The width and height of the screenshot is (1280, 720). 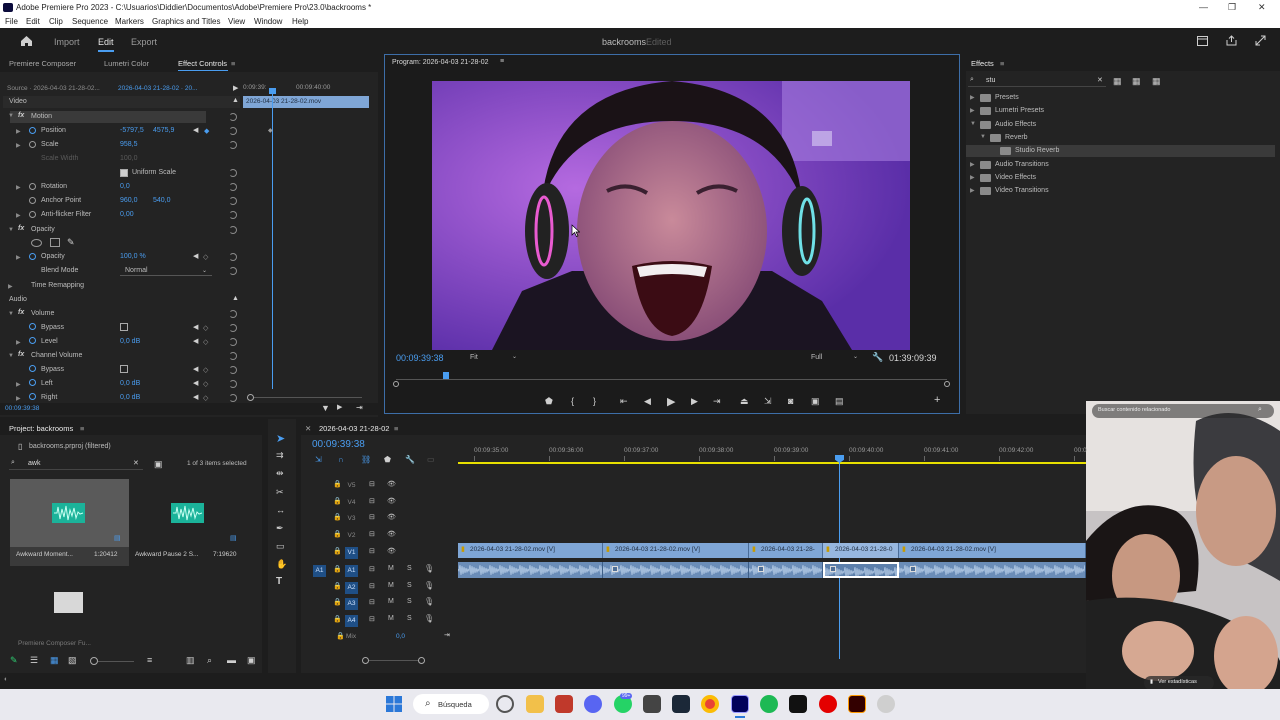 I want to click on mark-out-icon: }, so click(x=594, y=401).